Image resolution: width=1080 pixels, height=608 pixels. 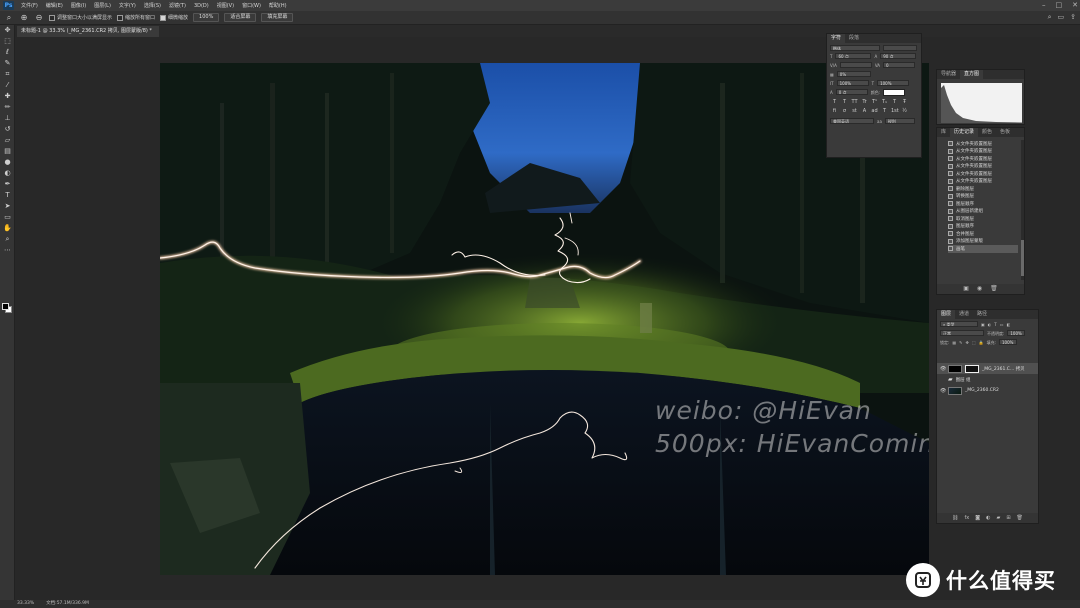 I want to click on lasso-tool-icon: ℓ, so click(x=7, y=52).